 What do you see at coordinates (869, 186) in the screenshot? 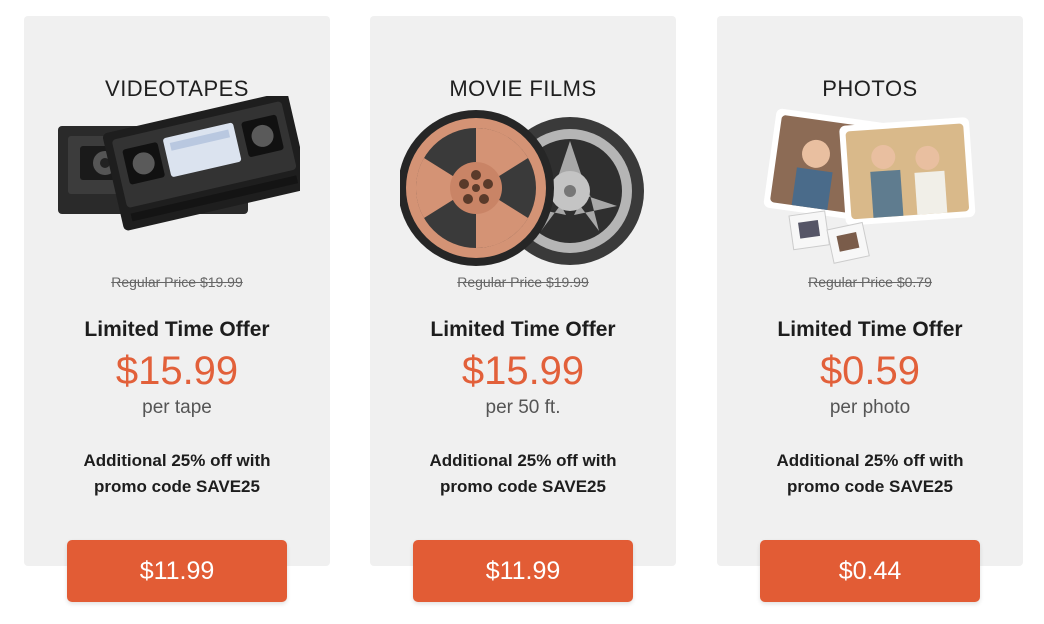
I see `photos-image` at bounding box center [869, 186].